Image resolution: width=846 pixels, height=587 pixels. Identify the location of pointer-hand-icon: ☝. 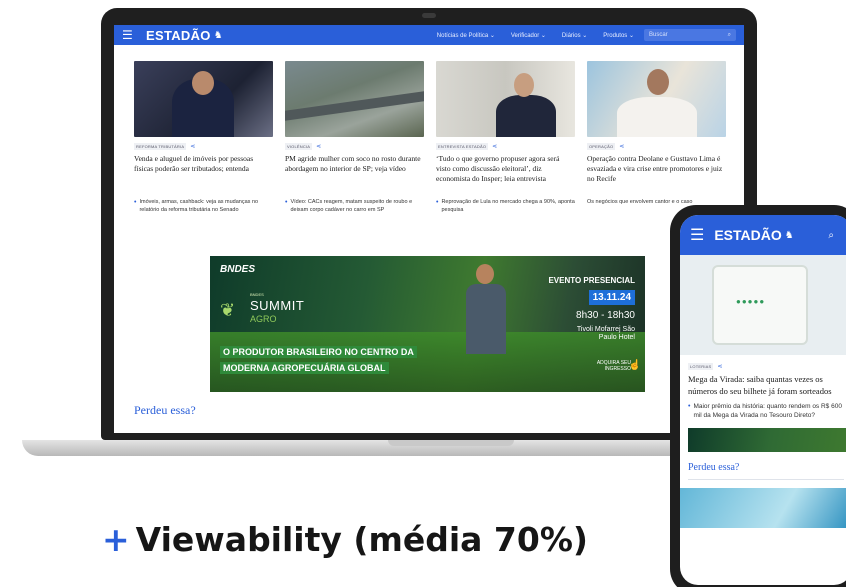
(634, 365).